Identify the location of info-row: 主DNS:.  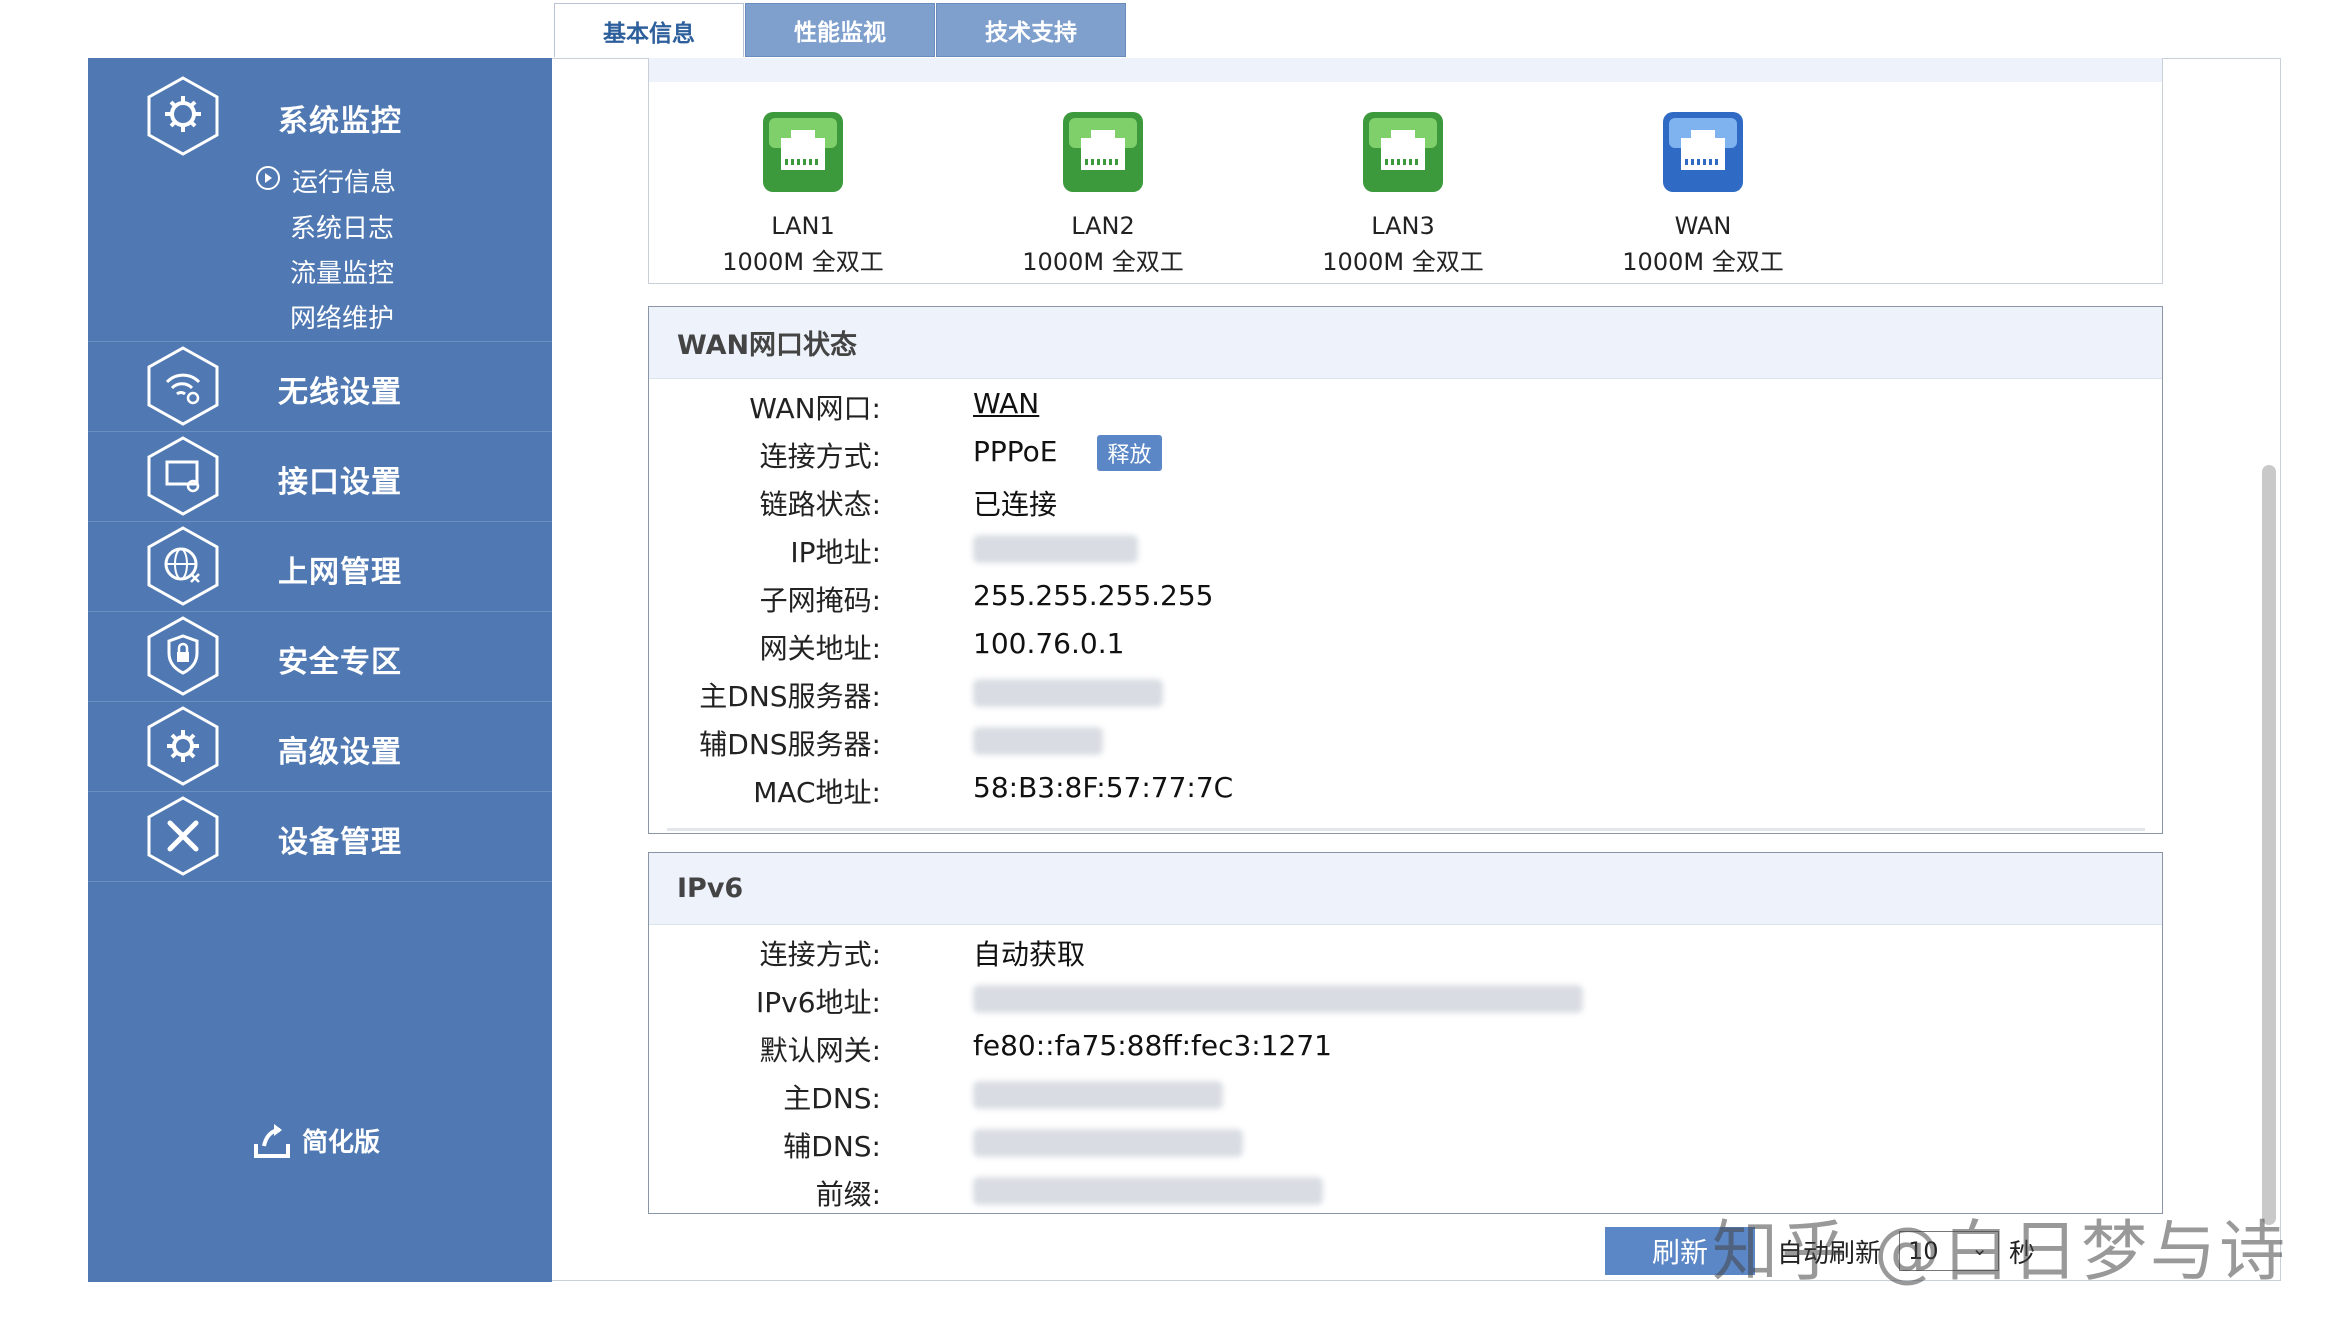
(1405, 1101).